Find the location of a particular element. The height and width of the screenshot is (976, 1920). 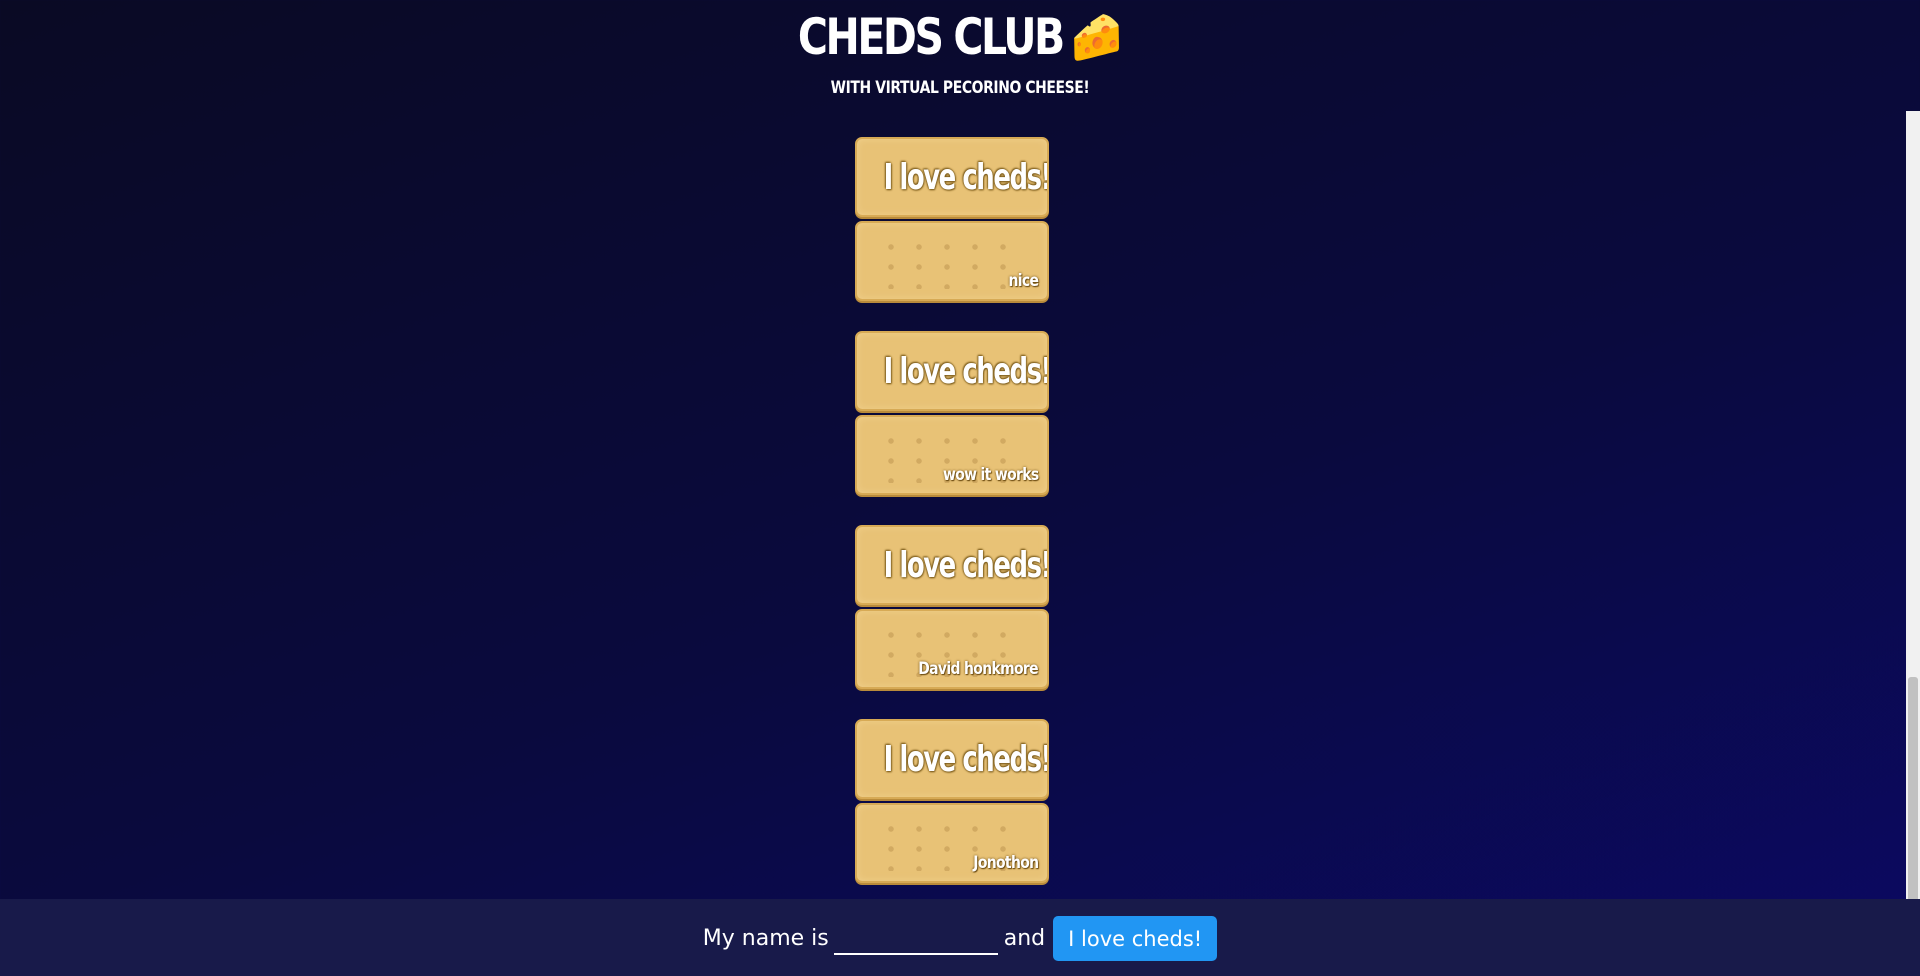

cracker-dots is located at coordinates (947, 263).